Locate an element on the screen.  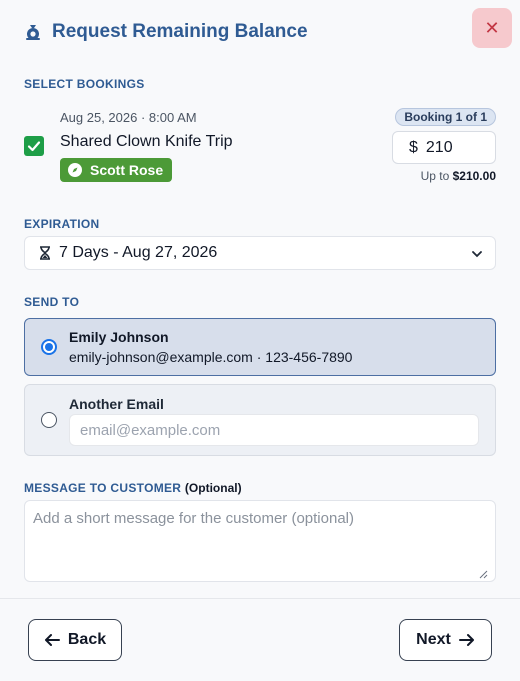
modal-header: Request Remaining Balance ✕ is located at coordinates (268, 28).